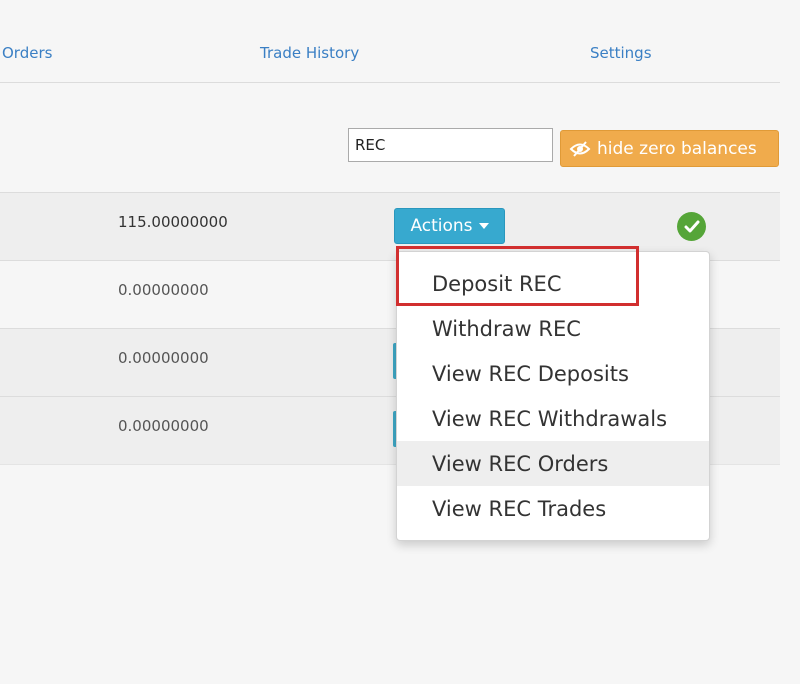  I want to click on menu-item-view-orders: View REC Orders, so click(553, 463).